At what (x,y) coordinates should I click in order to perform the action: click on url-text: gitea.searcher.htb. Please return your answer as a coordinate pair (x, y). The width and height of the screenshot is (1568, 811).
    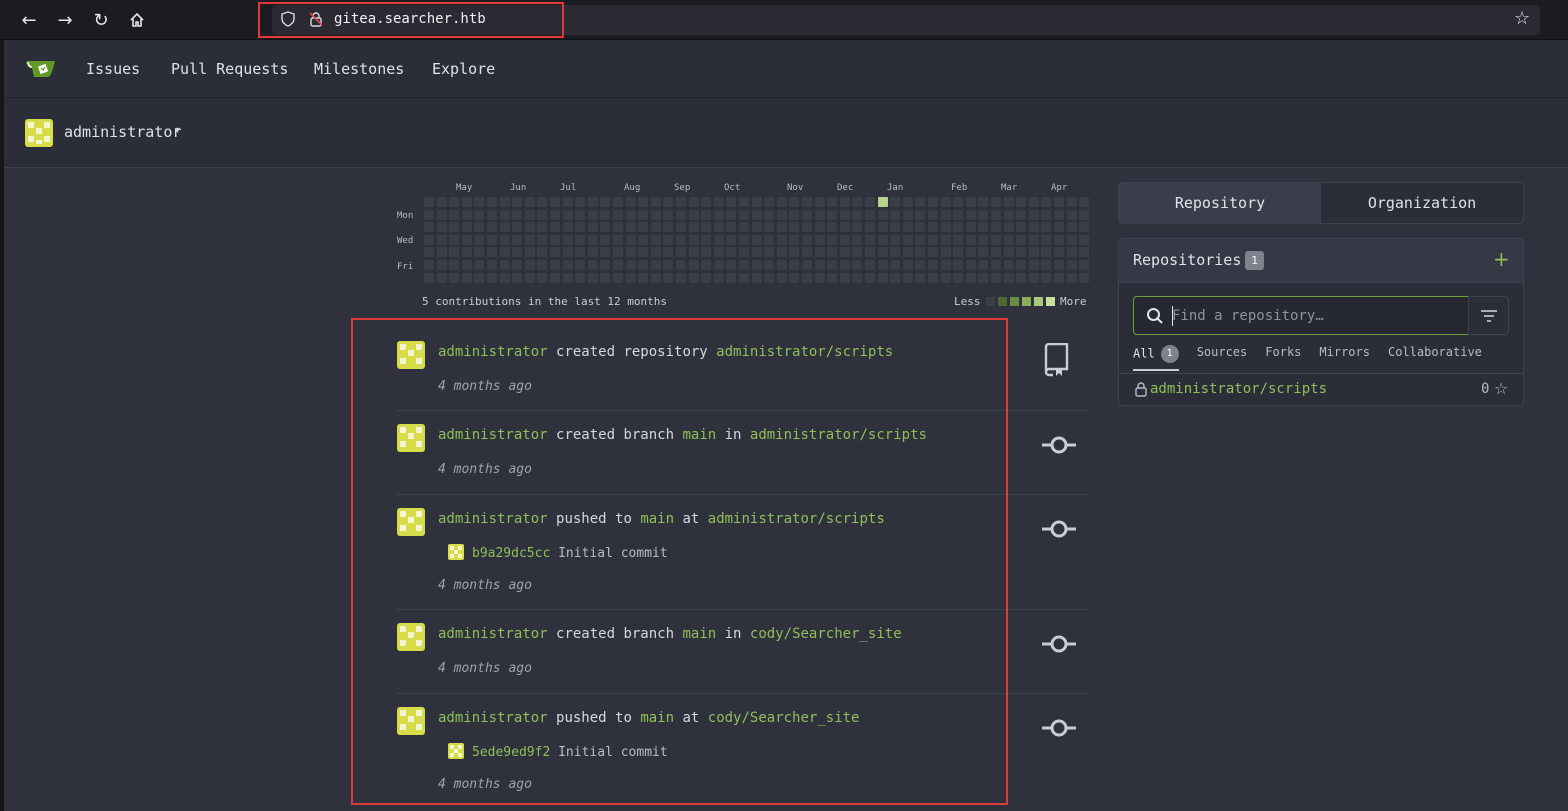
    Looking at the image, I should click on (410, 19).